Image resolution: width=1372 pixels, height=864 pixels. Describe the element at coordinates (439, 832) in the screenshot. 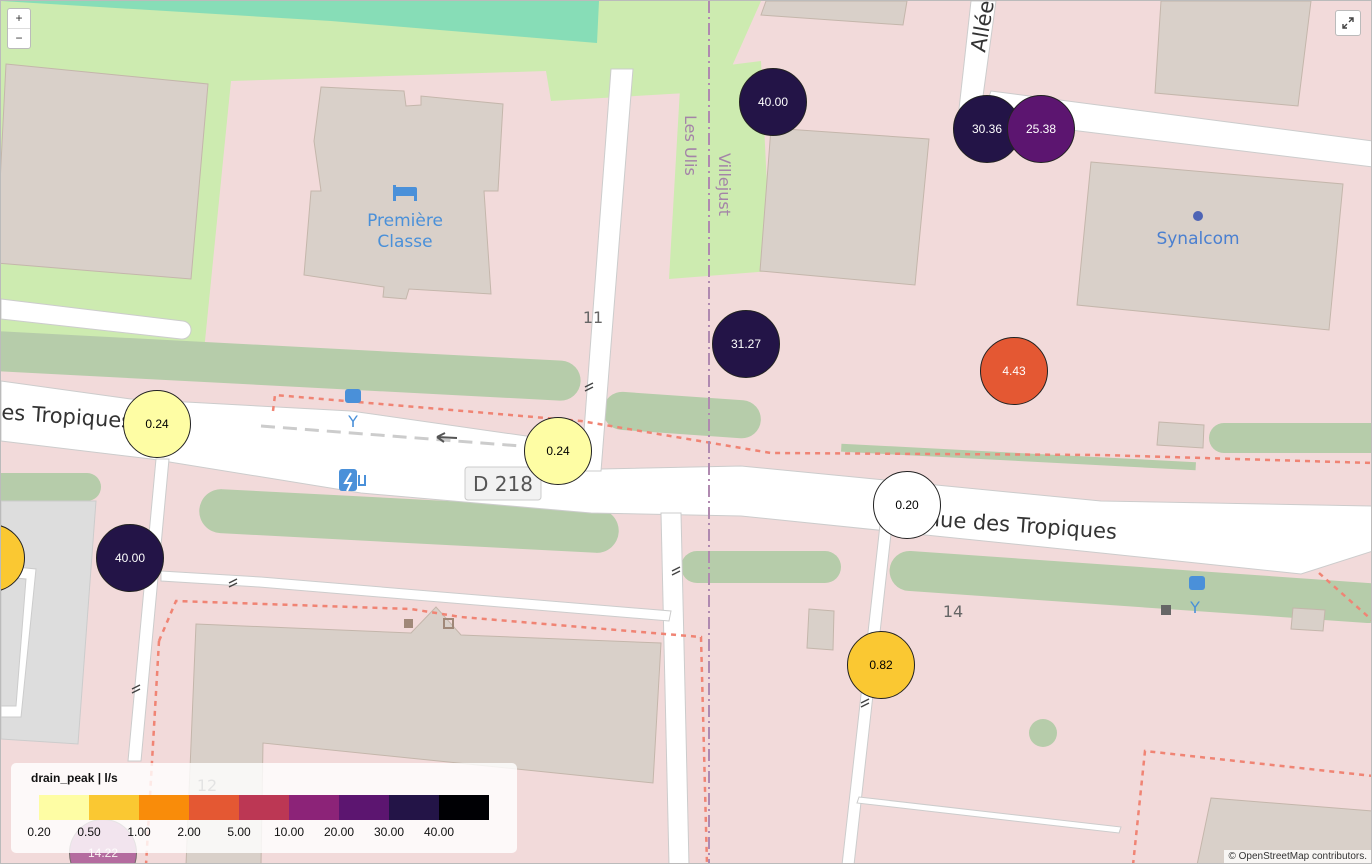

I see `legend-tick-label: 40.00` at that location.